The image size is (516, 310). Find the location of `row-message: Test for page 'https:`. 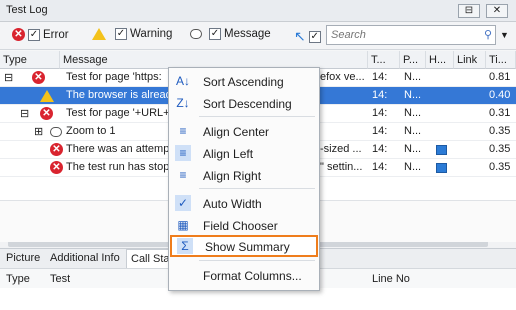

row-message: Test for page 'https: is located at coordinates (114, 77).